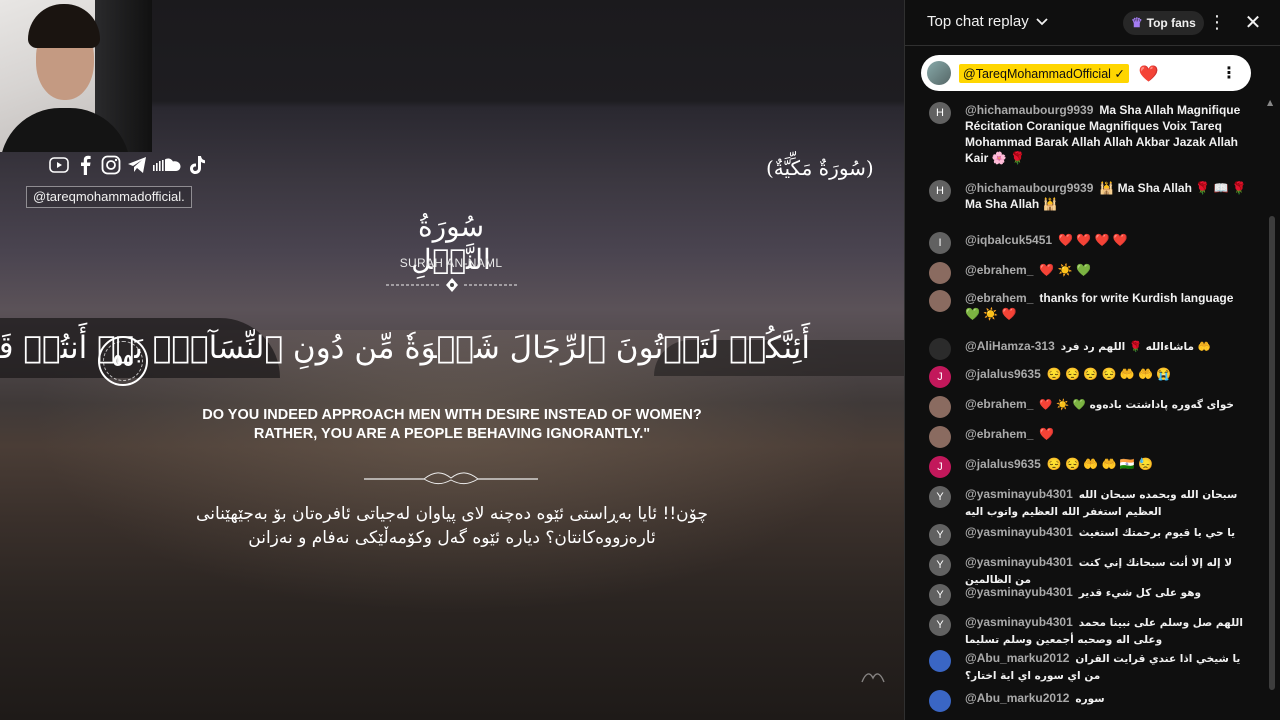 The image size is (1280, 720). I want to click on chat-message: I @iqbalcuk5451 ❤️ ❤️ ❤️ ❤️, so click(1089, 243).